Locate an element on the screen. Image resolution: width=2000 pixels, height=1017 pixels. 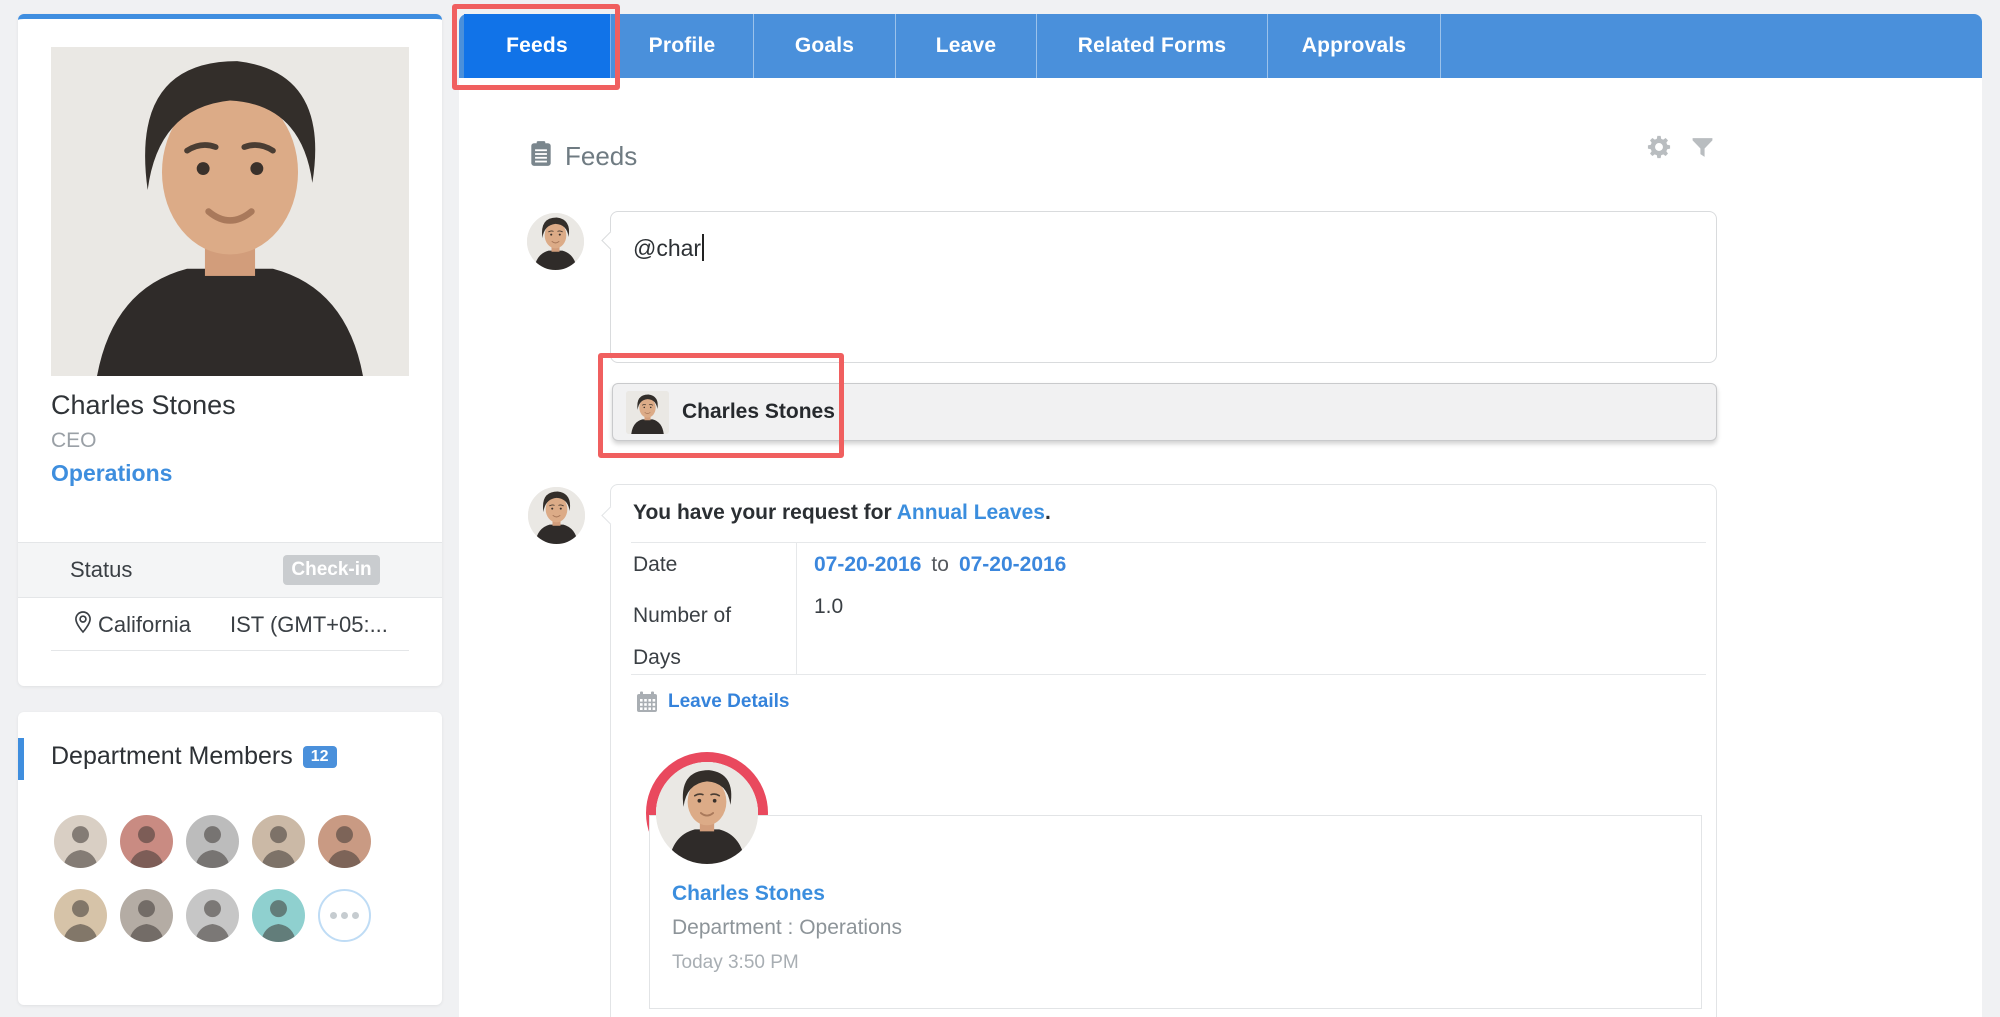
location-text: California is located at coordinates (144, 624).